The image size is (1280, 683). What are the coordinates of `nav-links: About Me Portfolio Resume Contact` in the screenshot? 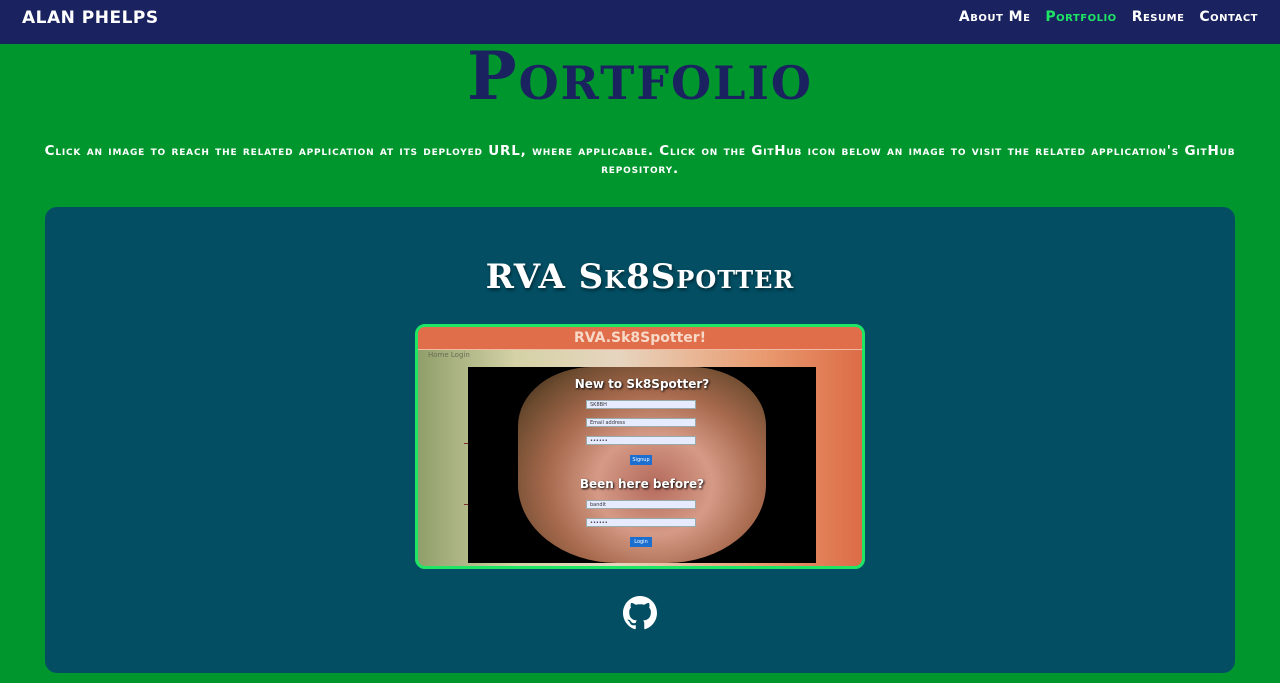 It's located at (1108, 17).